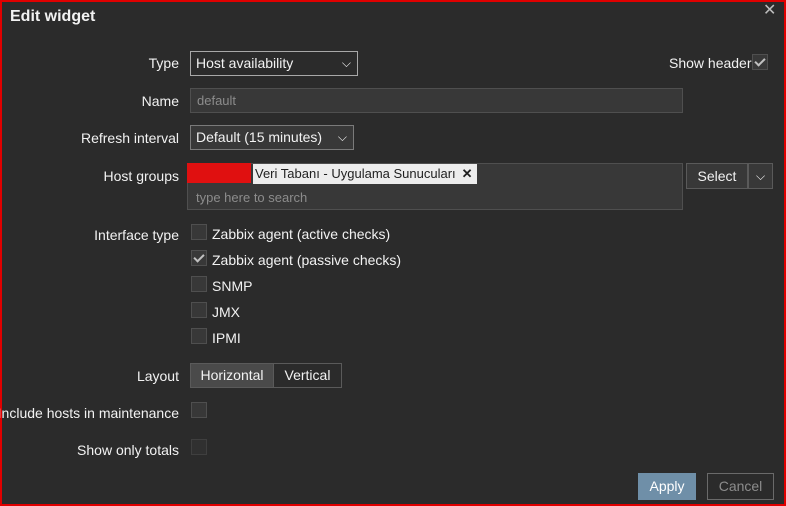  I want to click on type-select: Host availability ⌵, so click(274, 63).